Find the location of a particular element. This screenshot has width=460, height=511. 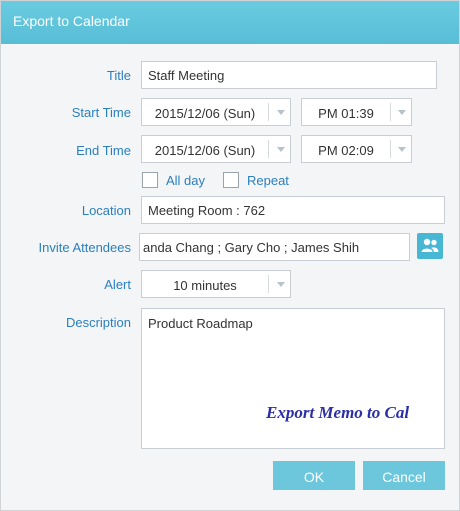

cancel-button: Cancel is located at coordinates (404, 475).